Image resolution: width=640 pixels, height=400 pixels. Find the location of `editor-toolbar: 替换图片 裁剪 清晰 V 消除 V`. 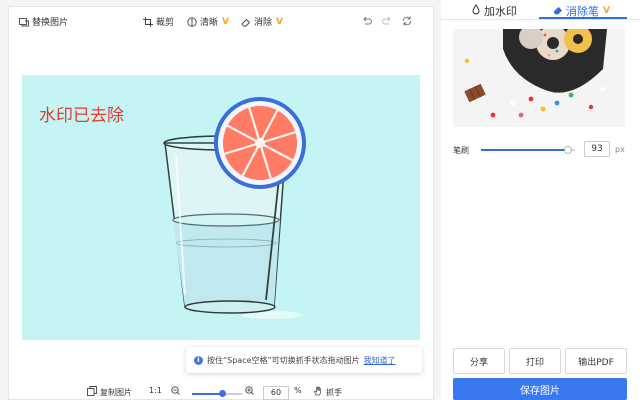

editor-toolbar: 替换图片 裁剪 清晰 V 消除 V is located at coordinates (221, 21).